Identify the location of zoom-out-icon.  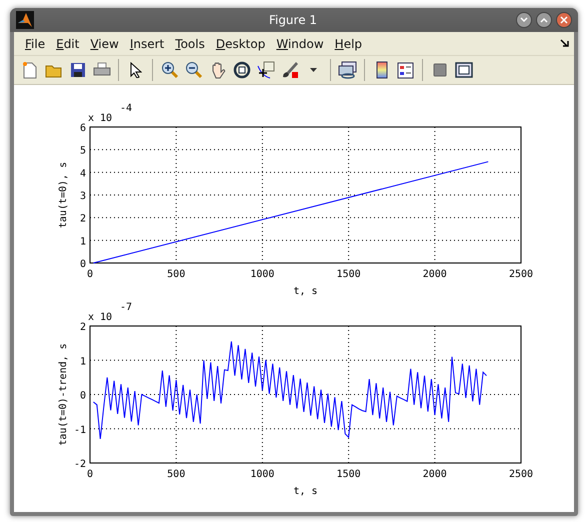
(193, 70).